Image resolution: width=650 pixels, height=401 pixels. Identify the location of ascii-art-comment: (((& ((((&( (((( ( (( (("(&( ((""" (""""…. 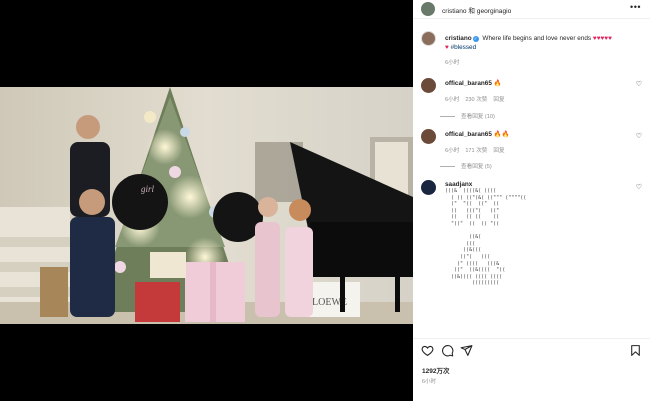
(486, 237).